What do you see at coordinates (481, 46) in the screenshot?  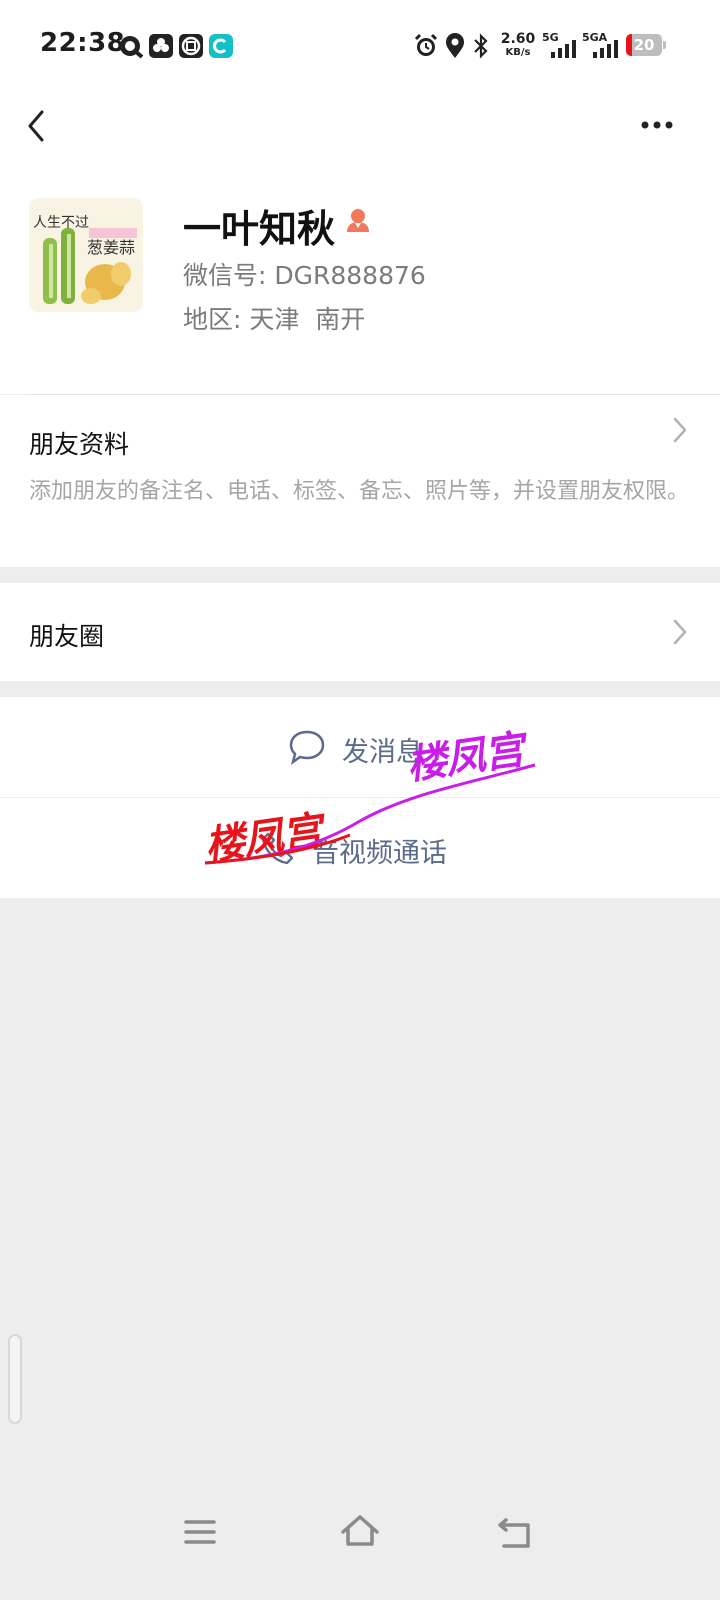 I see `bluetooth-icon` at bounding box center [481, 46].